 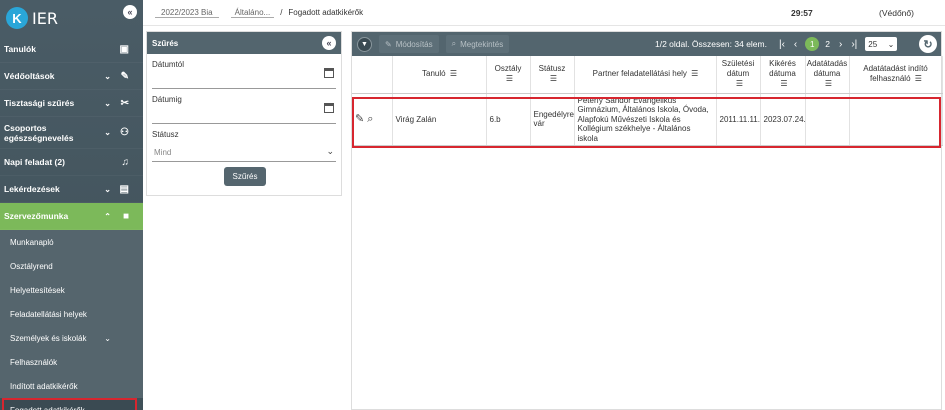 What do you see at coordinates (482, 44) in the screenshot?
I see `view-button-label: Megtekintés` at bounding box center [482, 44].